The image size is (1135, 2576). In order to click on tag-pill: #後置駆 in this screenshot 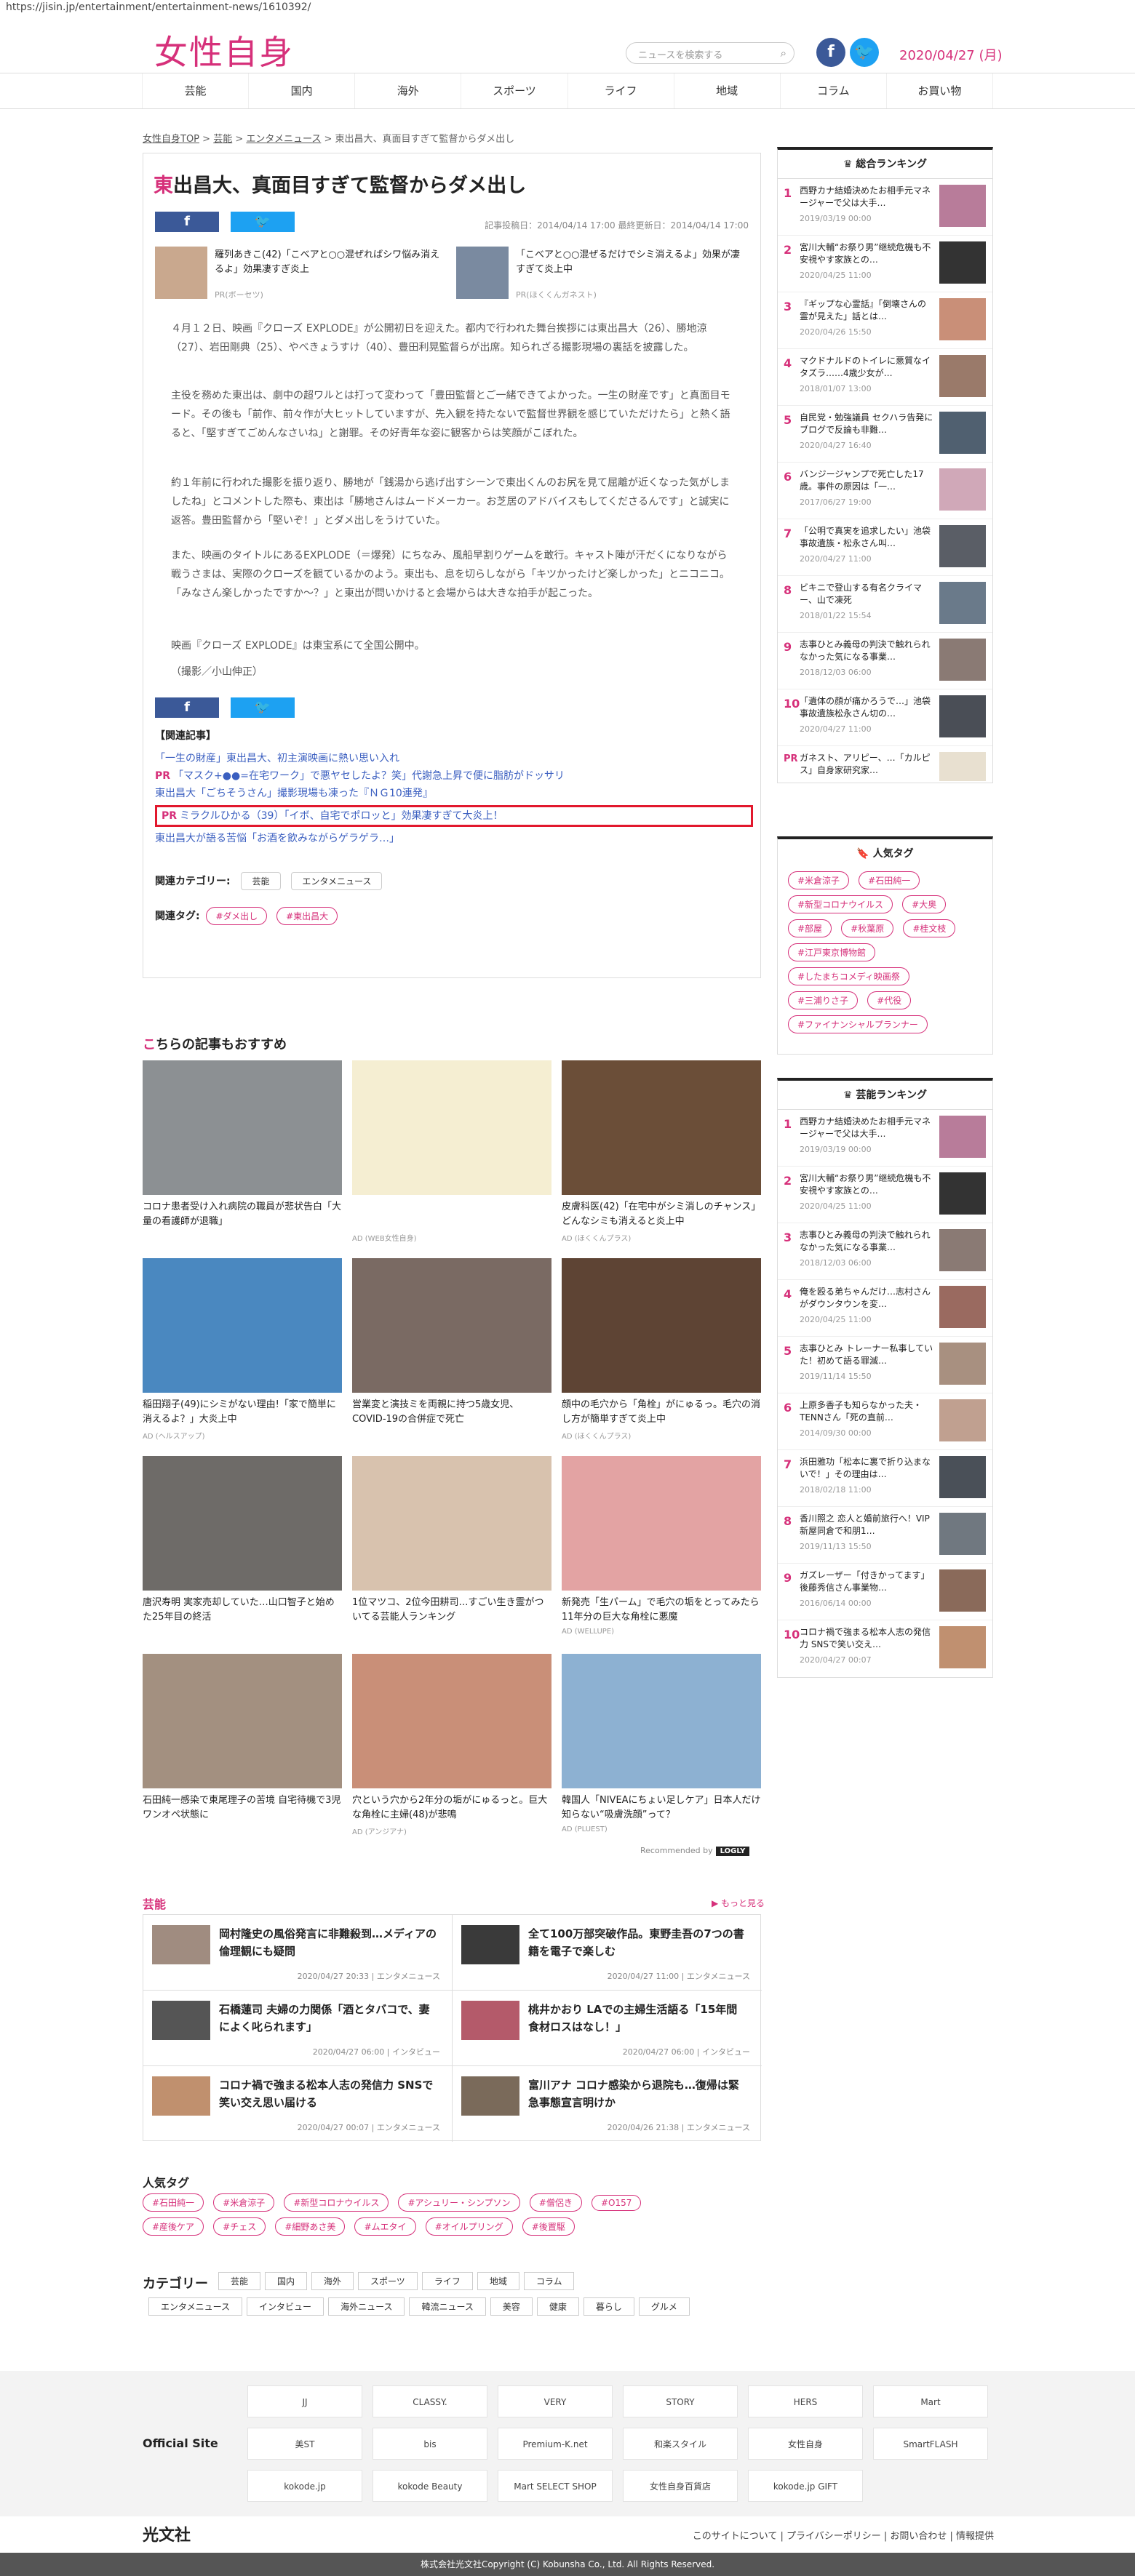, I will do `click(548, 2226)`.